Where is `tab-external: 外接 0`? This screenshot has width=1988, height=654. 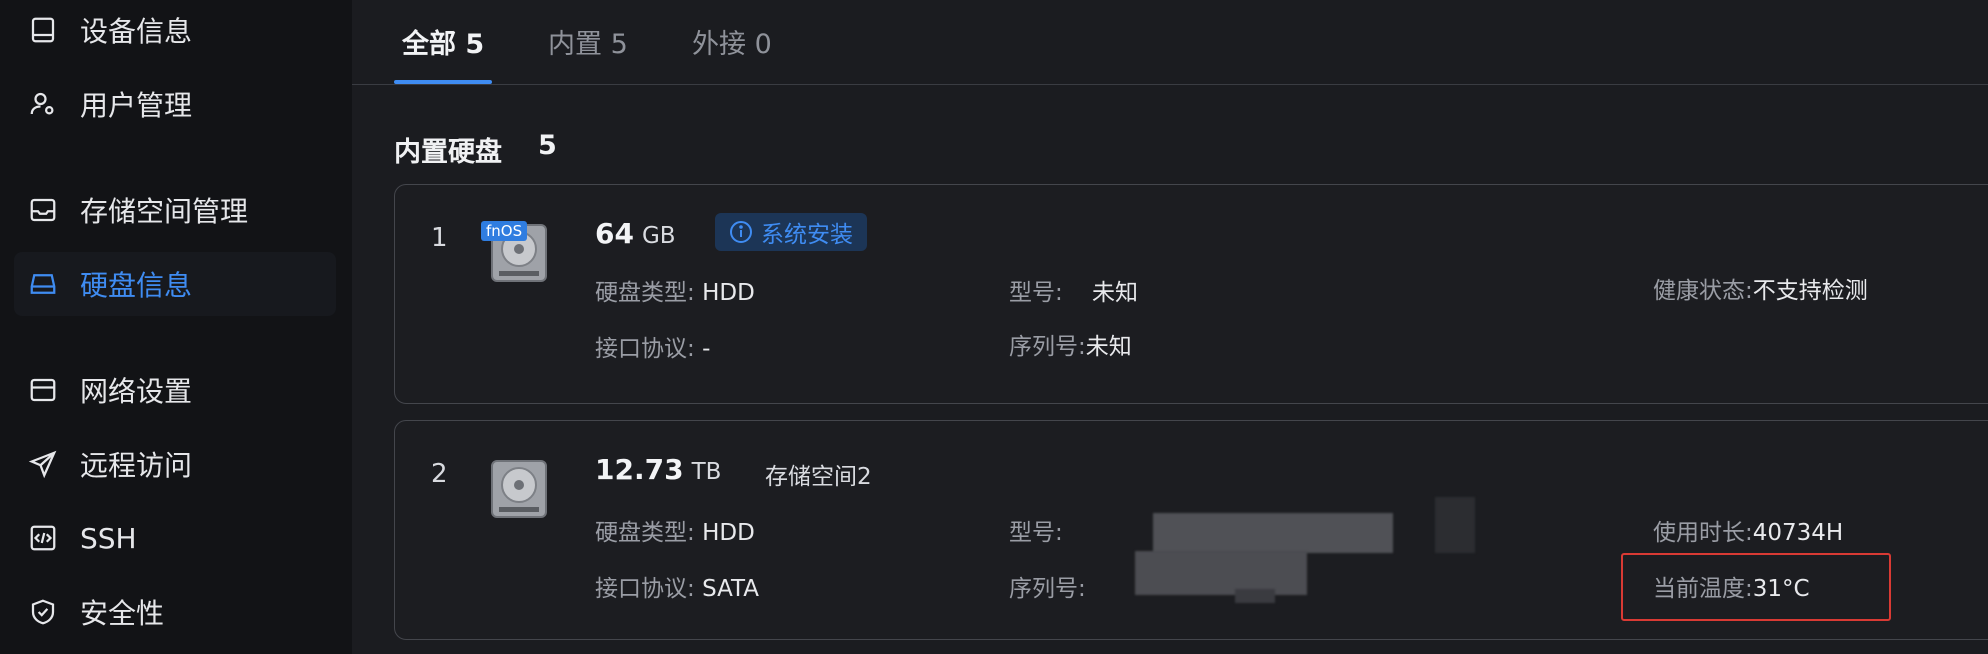
tab-external: 外接 0 is located at coordinates (732, 41).